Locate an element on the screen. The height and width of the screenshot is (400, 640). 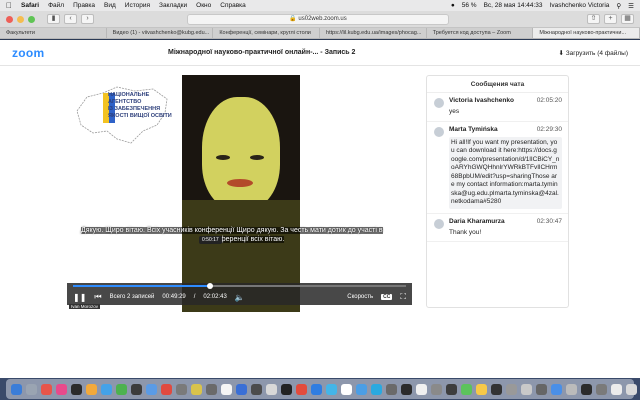
download-icon: ⬇ is located at coordinates (561, 53).